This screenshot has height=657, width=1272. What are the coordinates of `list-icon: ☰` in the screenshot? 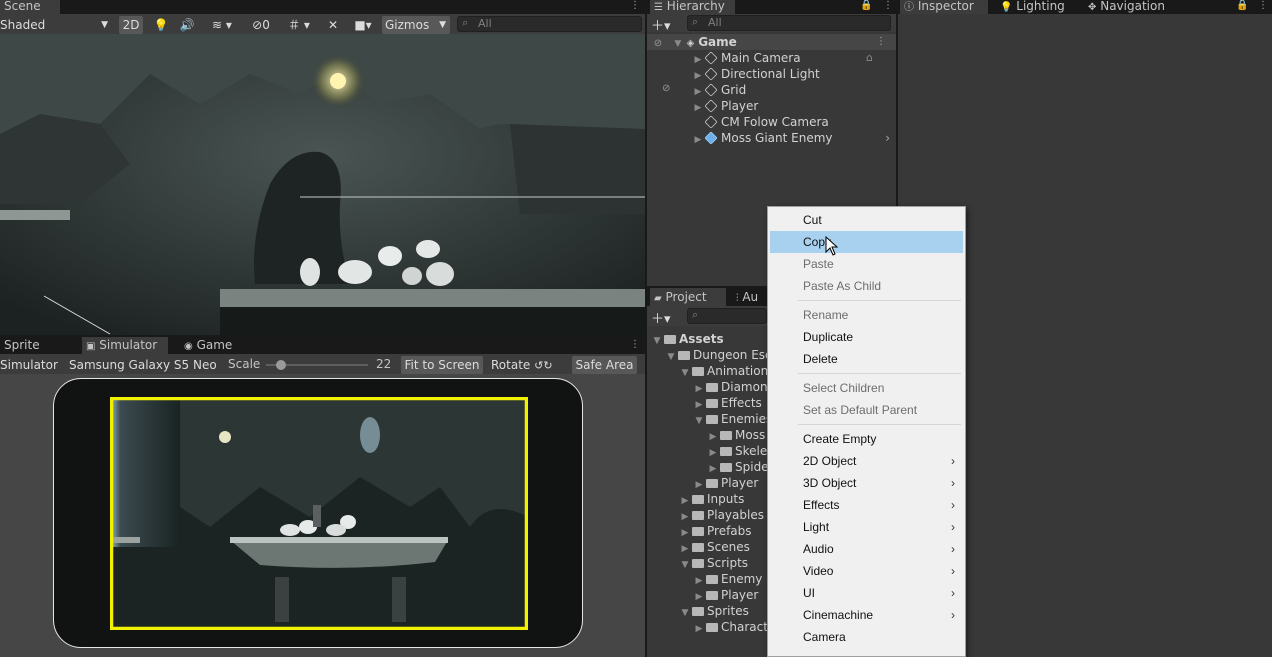 It's located at (658, 7).